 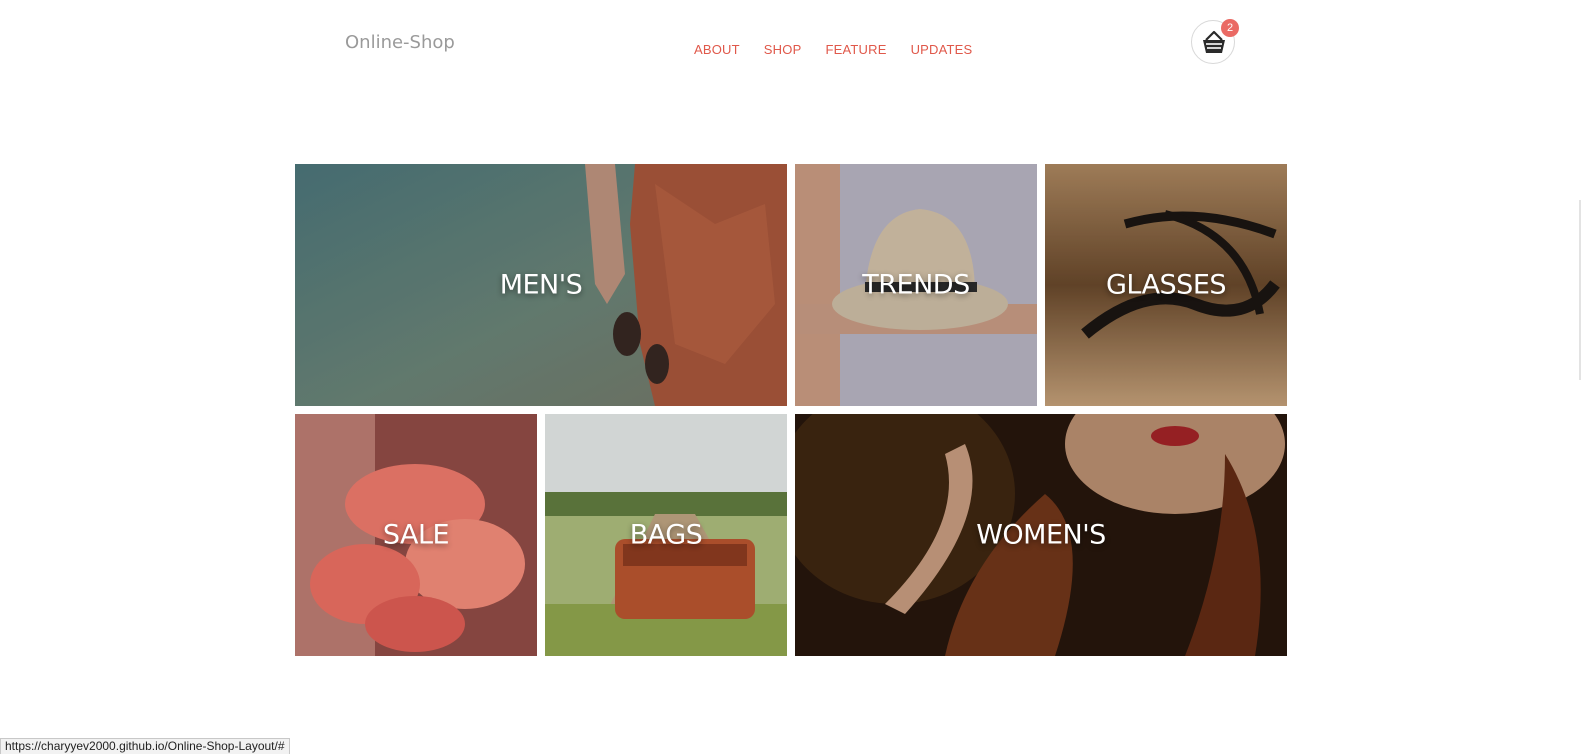 I want to click on trends-label: TRENDS, so click(x=916, y=285).